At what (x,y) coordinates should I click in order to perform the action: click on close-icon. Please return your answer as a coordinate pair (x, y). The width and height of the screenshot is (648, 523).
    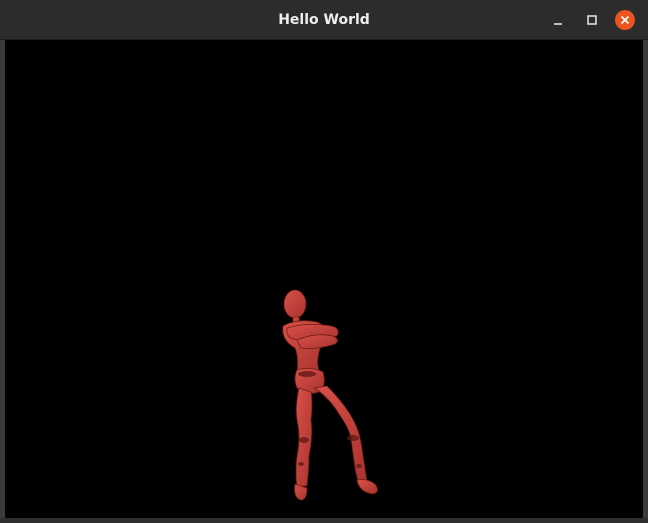
    Looking at the image, I should click on (625, 20).